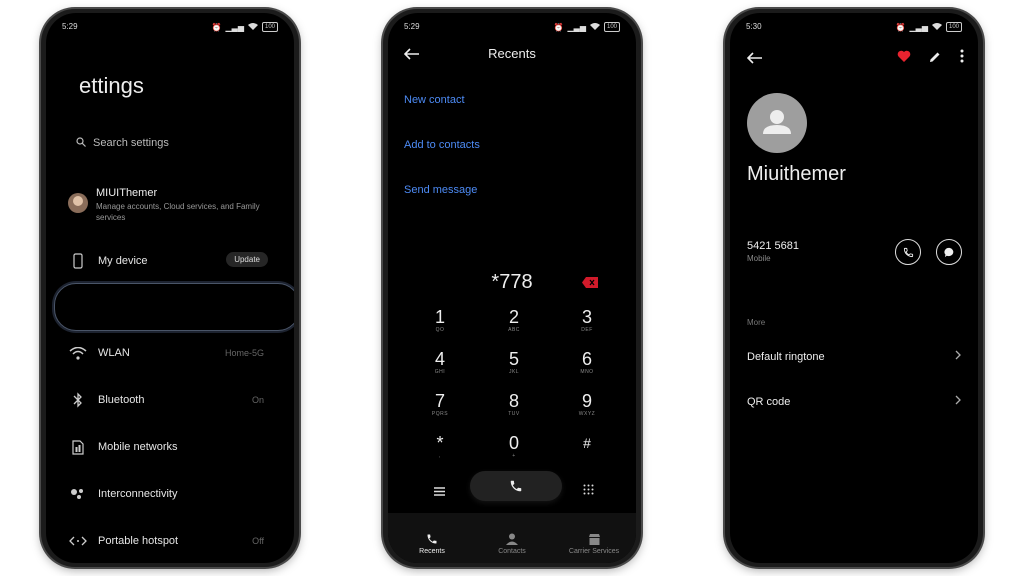  I want to click on key-star: *,, so click(440, 446).